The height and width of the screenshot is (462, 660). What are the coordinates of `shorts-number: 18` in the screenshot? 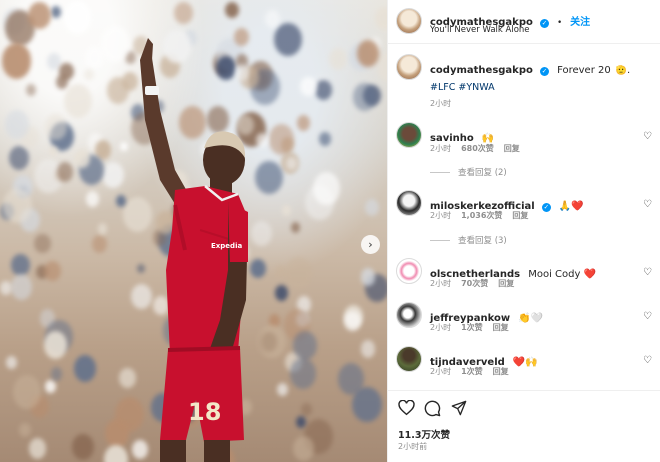 It's located at (204, 412).